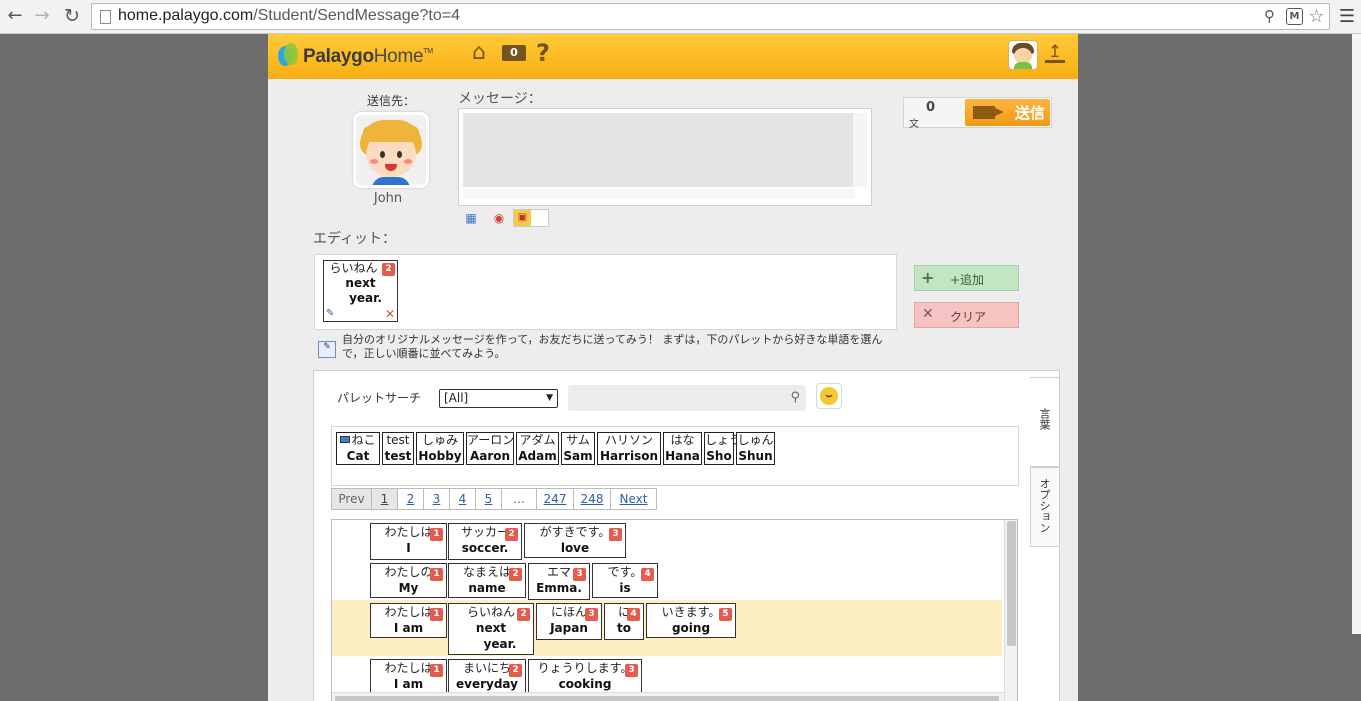 The image size is (1361, 701). What do you see at coordinates (615, 534) in the screenshot?
I see `order-badge: 3` at bounding box center [615, 534].